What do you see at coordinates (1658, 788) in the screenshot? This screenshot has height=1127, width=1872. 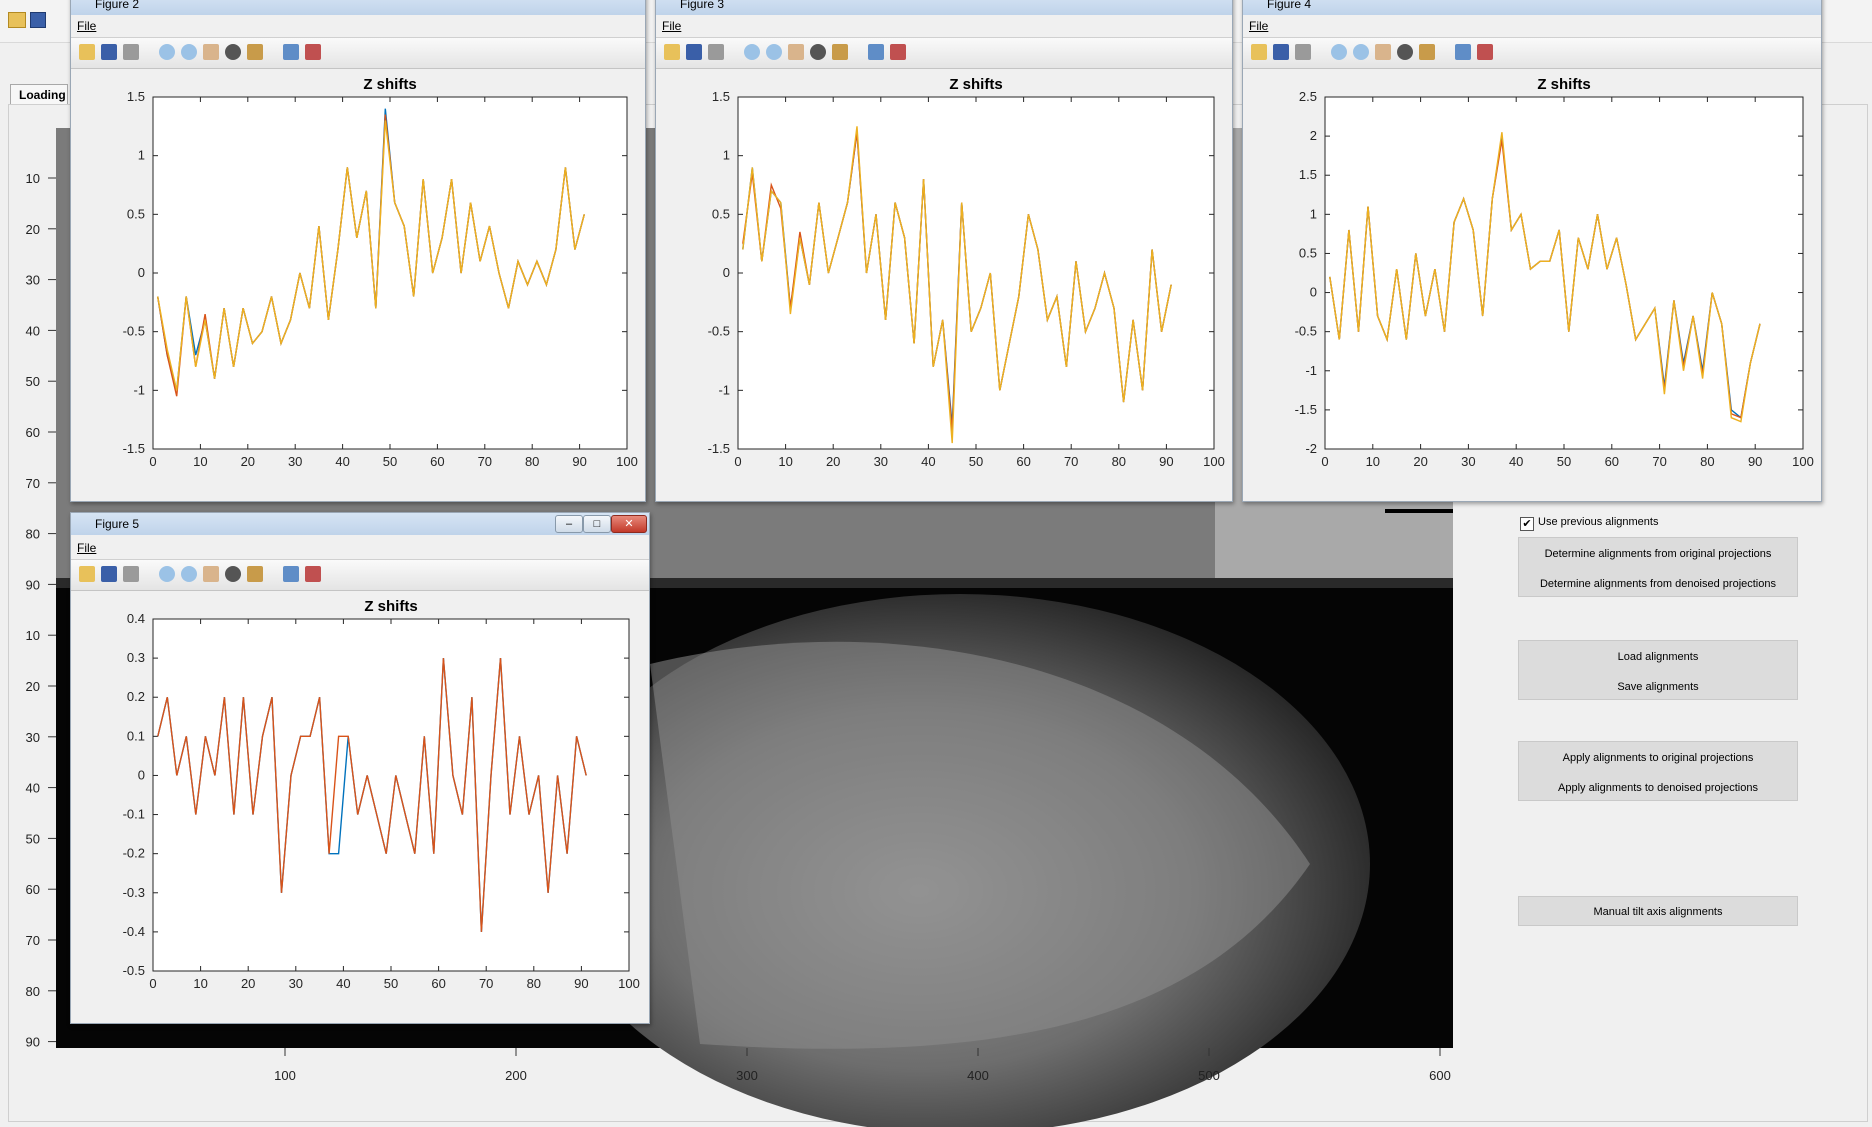 I see `apply-denoised-button: Apply alignments to denoised projections` at bounding box center [1658, 788].